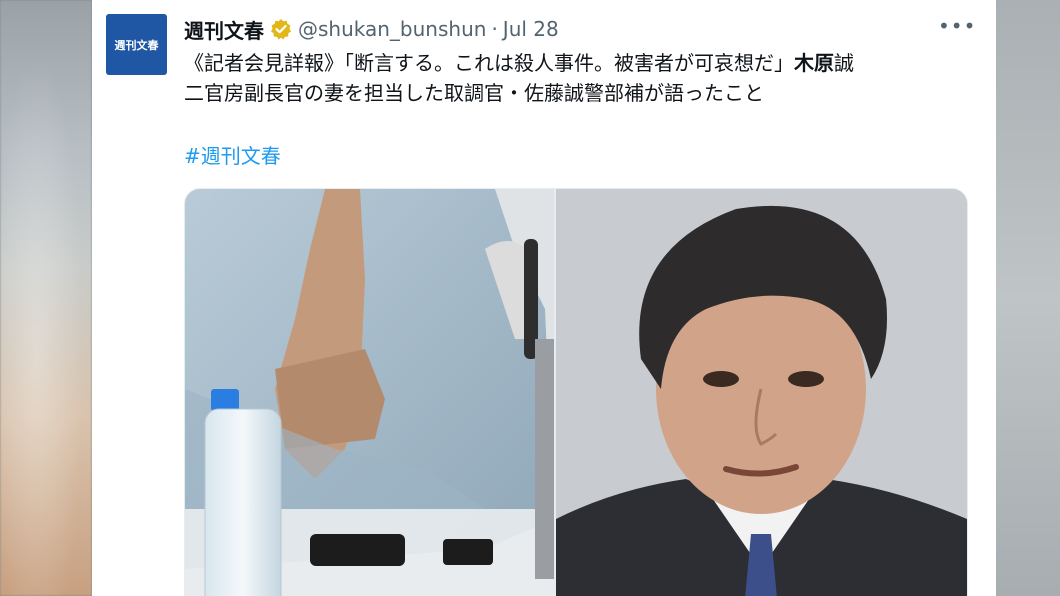 This screenshot has width=1060, height=596. Describe the element at coordinates (232, 154) in the screenshot. I see `hashtag-link: #週刊文春` at that location.